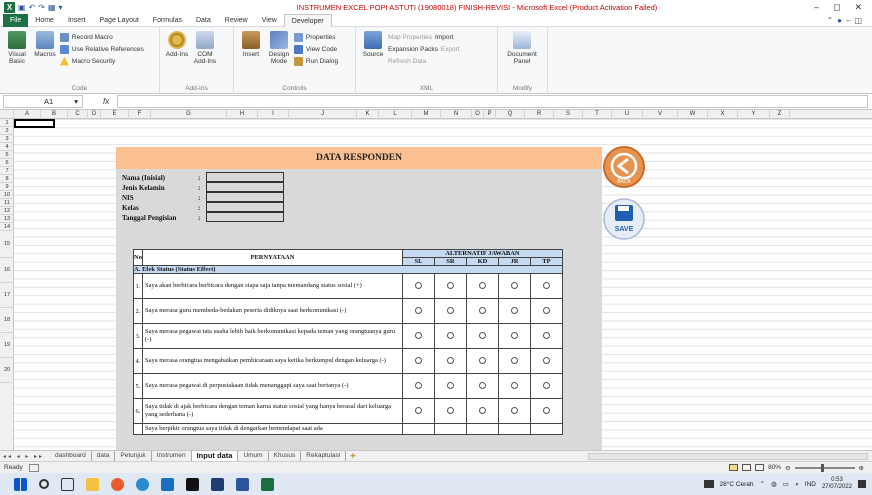 Image resolution: width=872 pixels, height=495 pixels. I want to click on refresh-data-button: Refresh Data, so click(407, 61).